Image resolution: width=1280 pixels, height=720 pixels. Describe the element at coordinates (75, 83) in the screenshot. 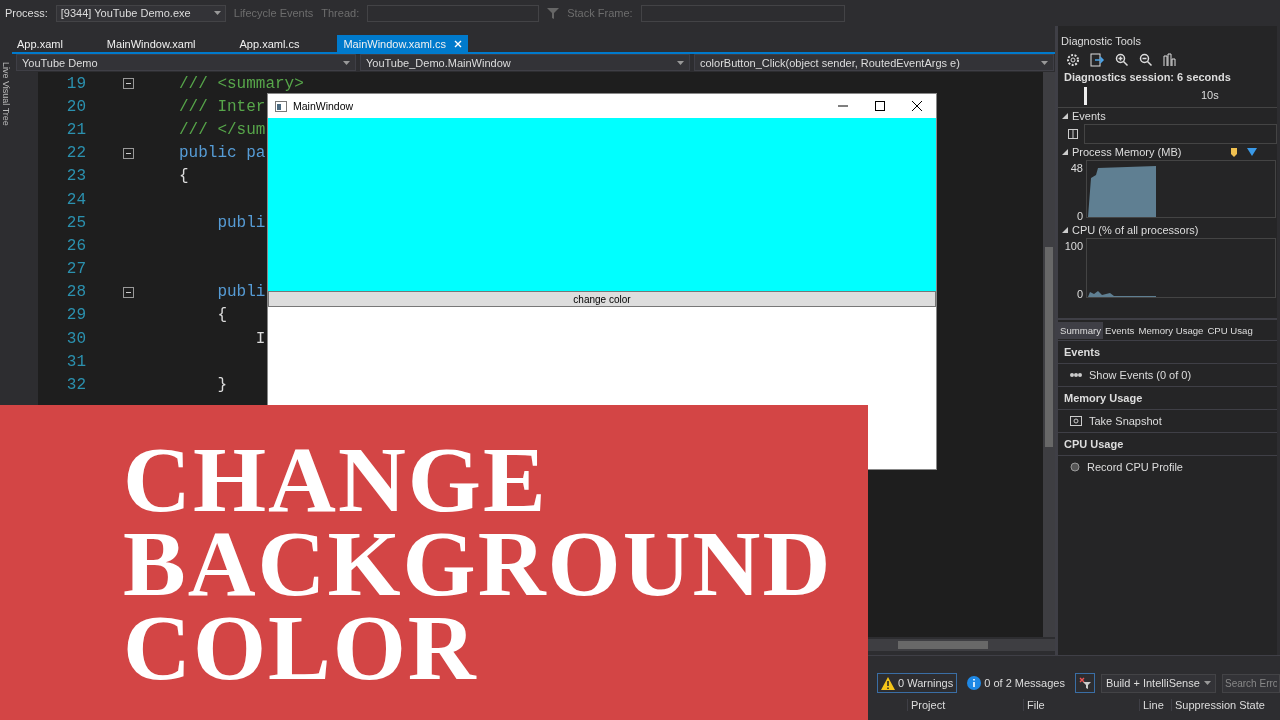

I see `line-number: 19` at that location.